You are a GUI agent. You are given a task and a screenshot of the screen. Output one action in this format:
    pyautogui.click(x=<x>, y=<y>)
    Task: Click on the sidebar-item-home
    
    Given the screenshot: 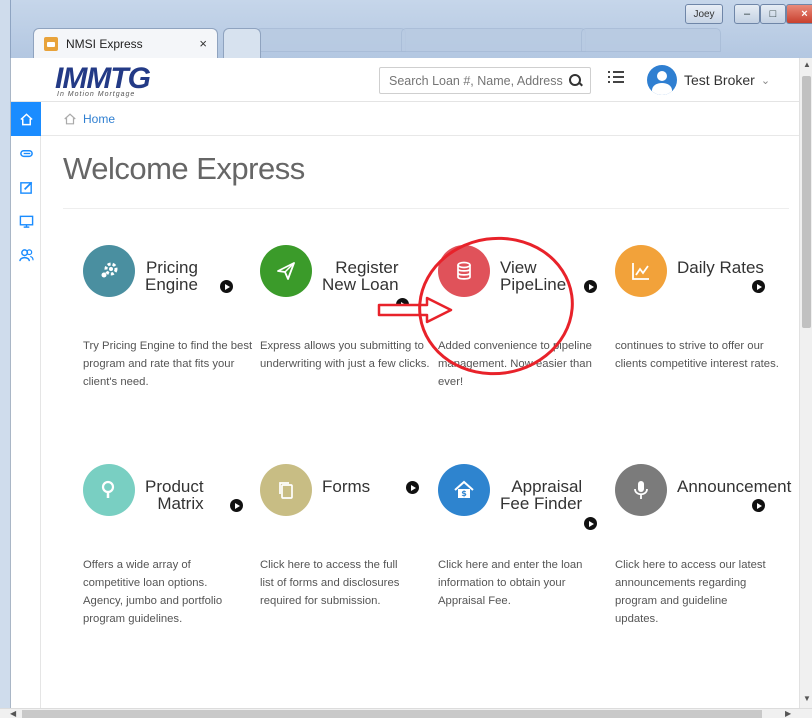 What is the action you would take?
    pyautogui.click(x=26, y=119)
    